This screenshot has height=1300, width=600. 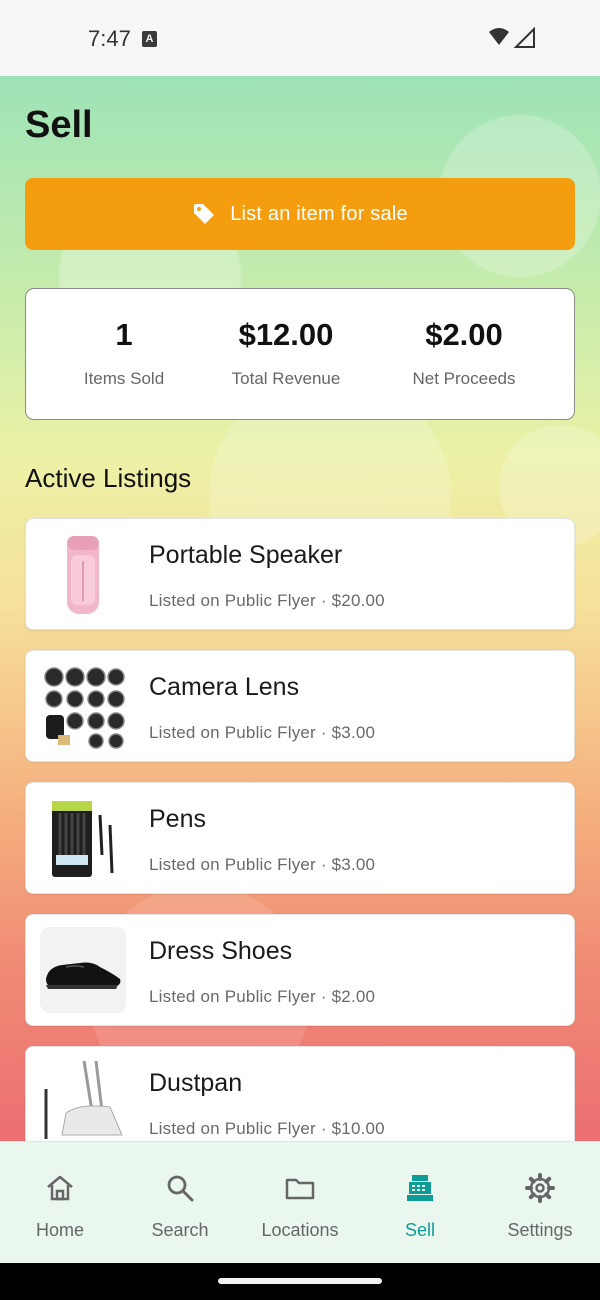 What do you see at coordinates (221, 951) in the screenshot?
I see `listing-title: Dress Shoes` at bounding box center [221, 951].